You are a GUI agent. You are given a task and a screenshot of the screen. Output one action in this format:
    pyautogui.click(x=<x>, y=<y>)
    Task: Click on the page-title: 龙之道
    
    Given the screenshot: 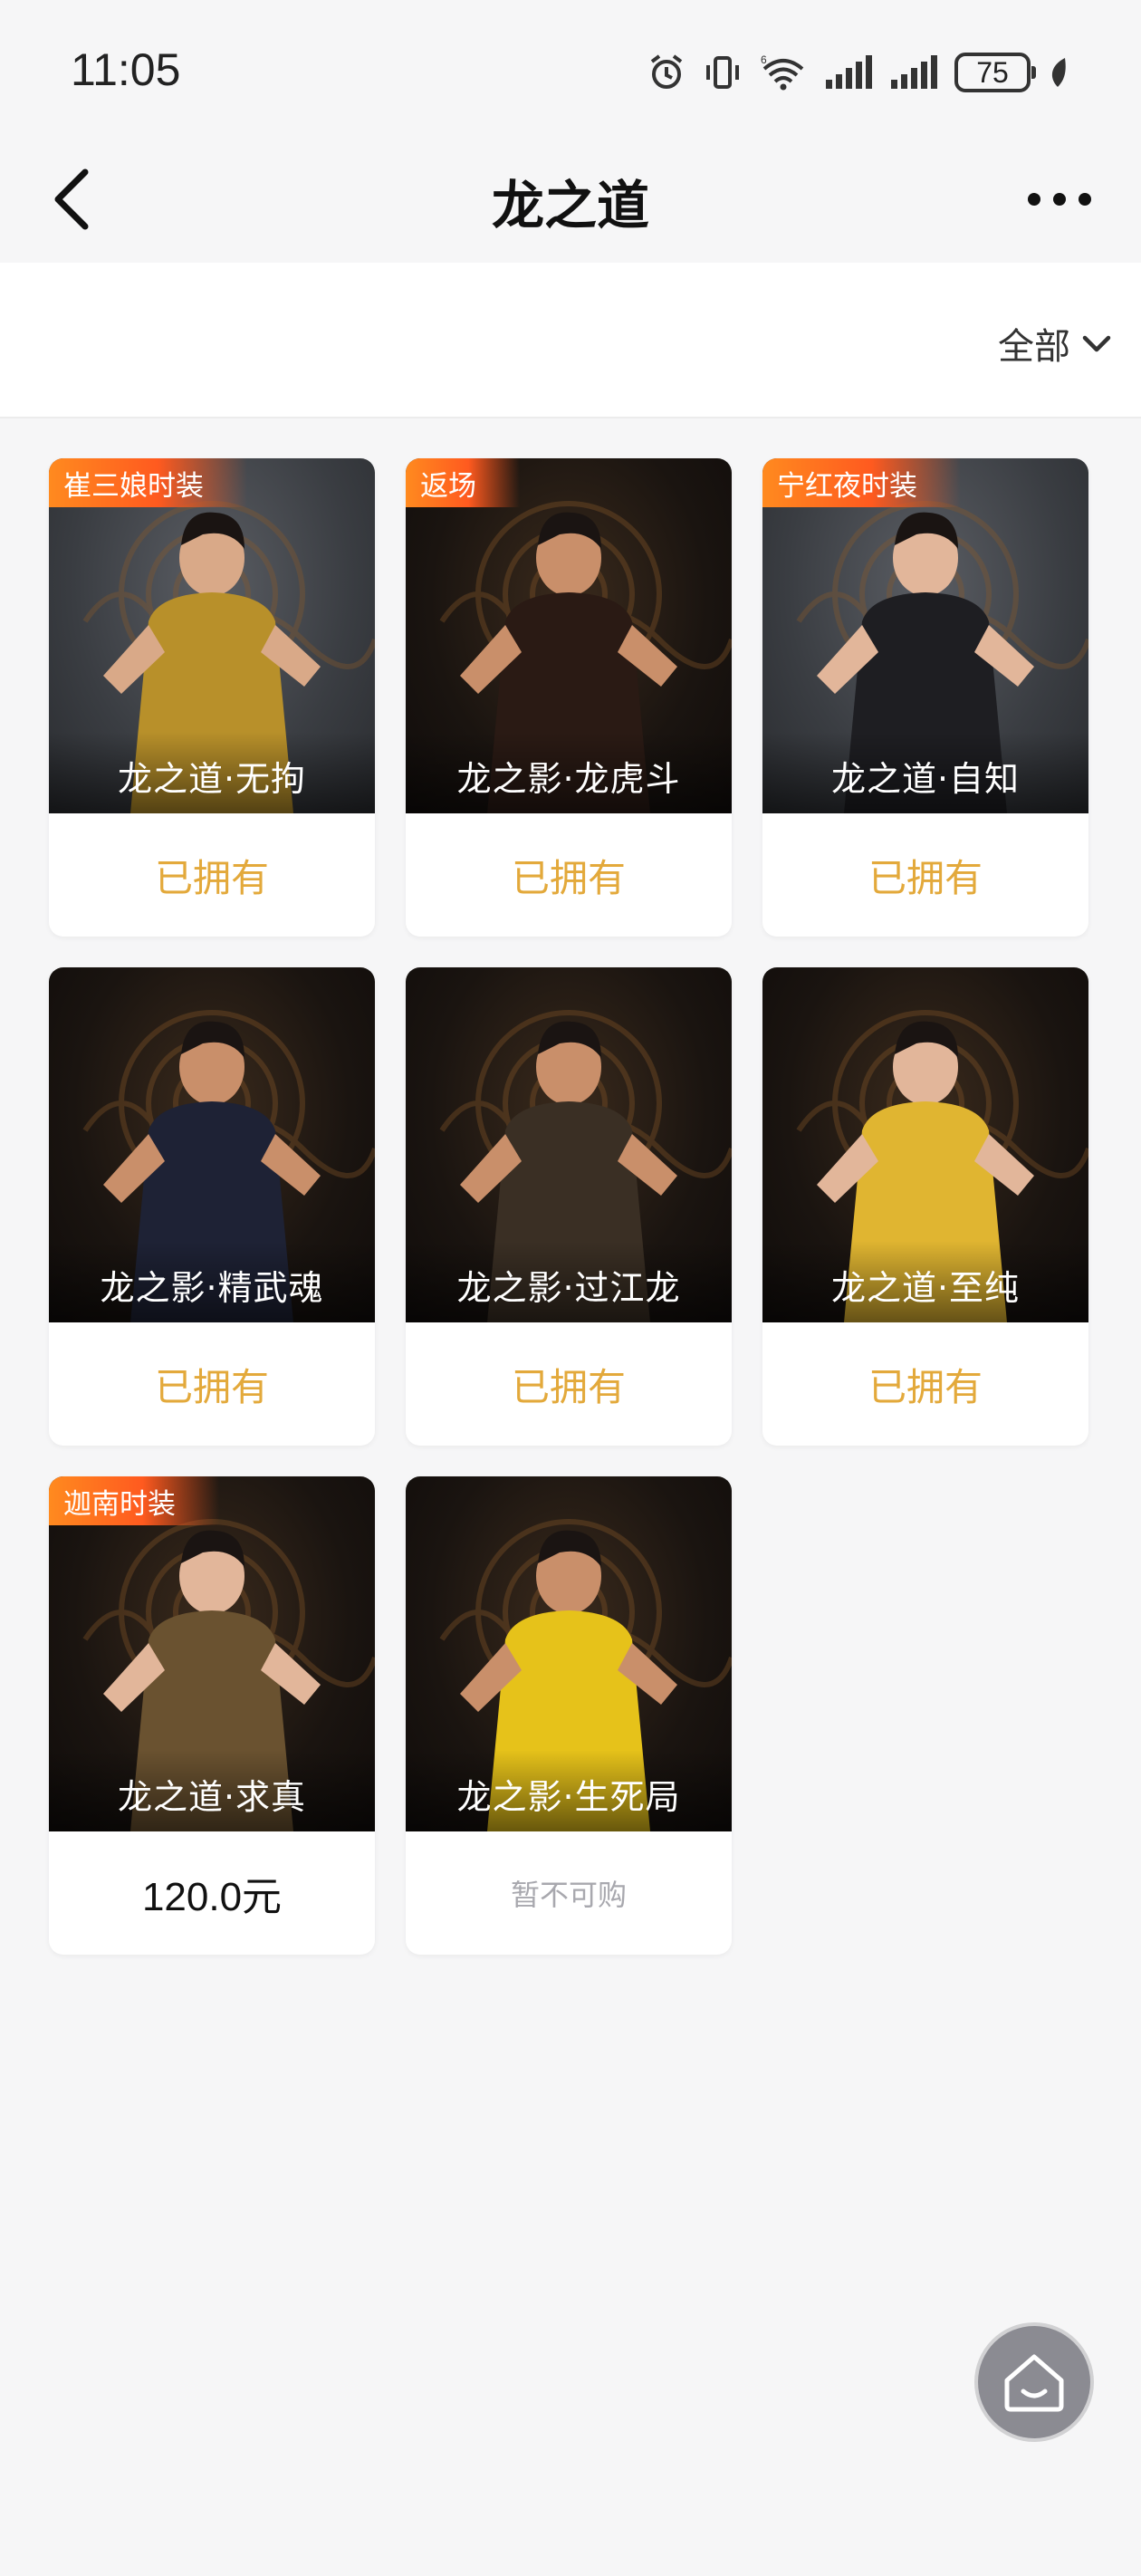 What is the action you would take?
    pyautogui.click(x=570, y=205)
    